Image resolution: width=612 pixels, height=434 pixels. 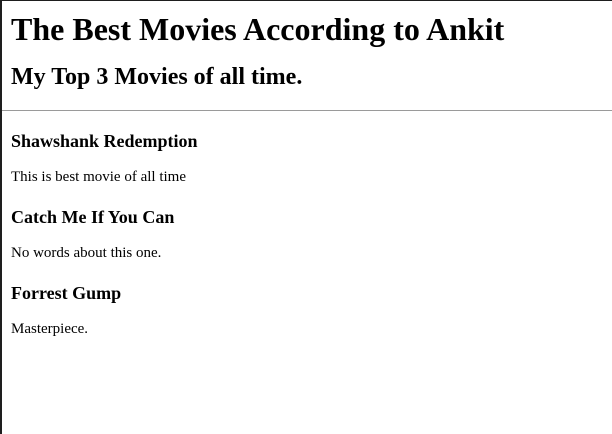 I want to click on movie-title: Catch Me If You Can, so click(x=93, y=217).